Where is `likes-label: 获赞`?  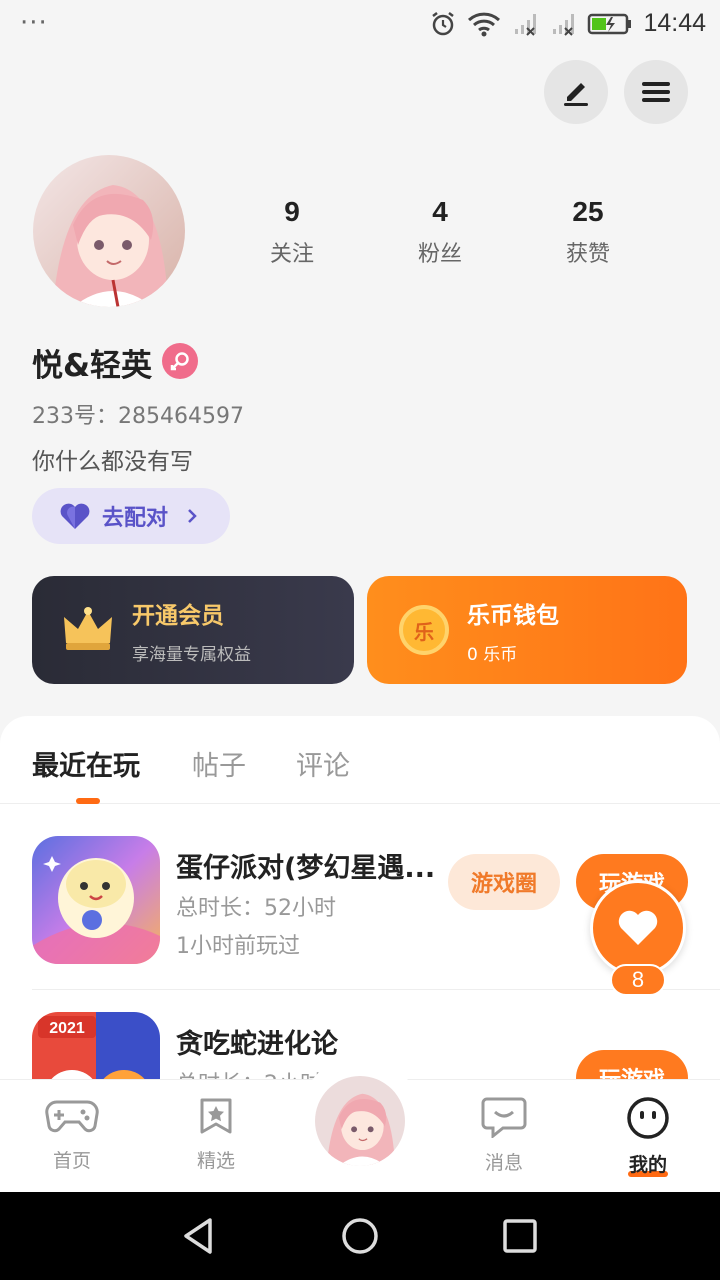 likes-label: 获赞 is located at coordinates (587, 254).